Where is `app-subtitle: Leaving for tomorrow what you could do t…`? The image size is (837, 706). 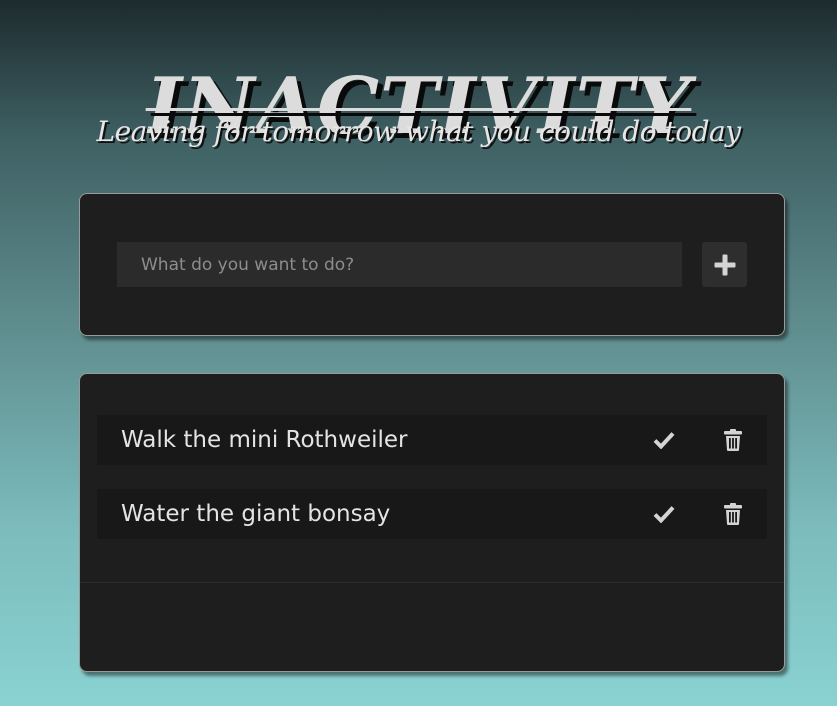 app-subtitle: Leaving for tomorrow what you could do t… is located at coordinates (418, 131).